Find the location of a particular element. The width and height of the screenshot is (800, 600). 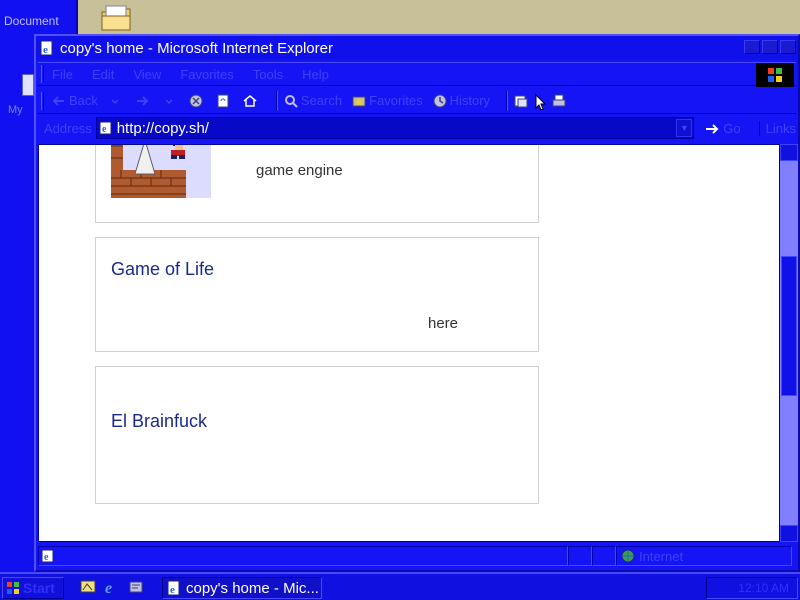

desktop-icon-label: My is located at coordinates (15, 110).